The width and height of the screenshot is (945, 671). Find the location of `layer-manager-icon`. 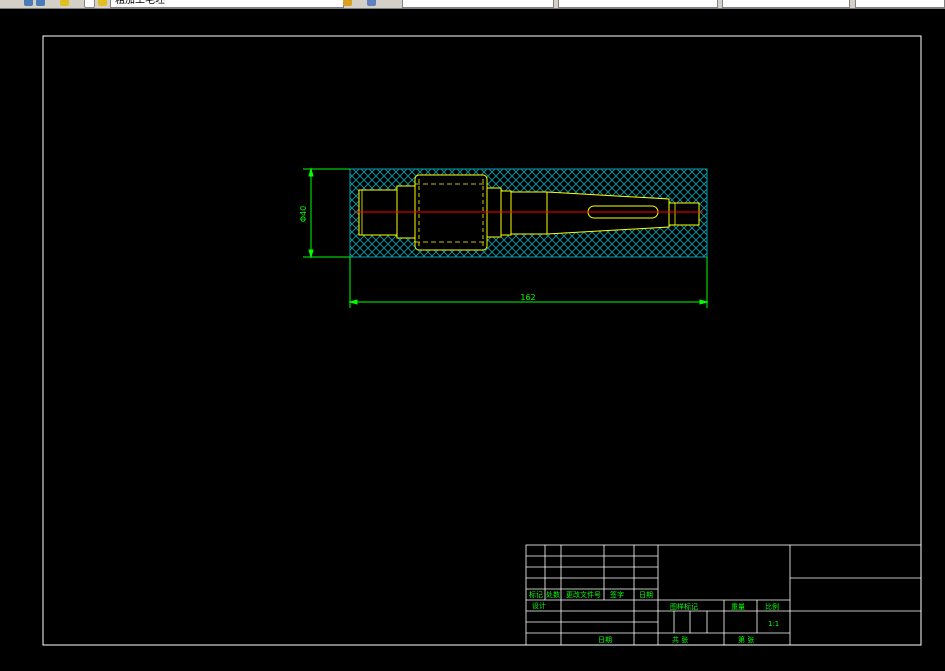

layer-manager-icon is located at coordinates (371, 3).